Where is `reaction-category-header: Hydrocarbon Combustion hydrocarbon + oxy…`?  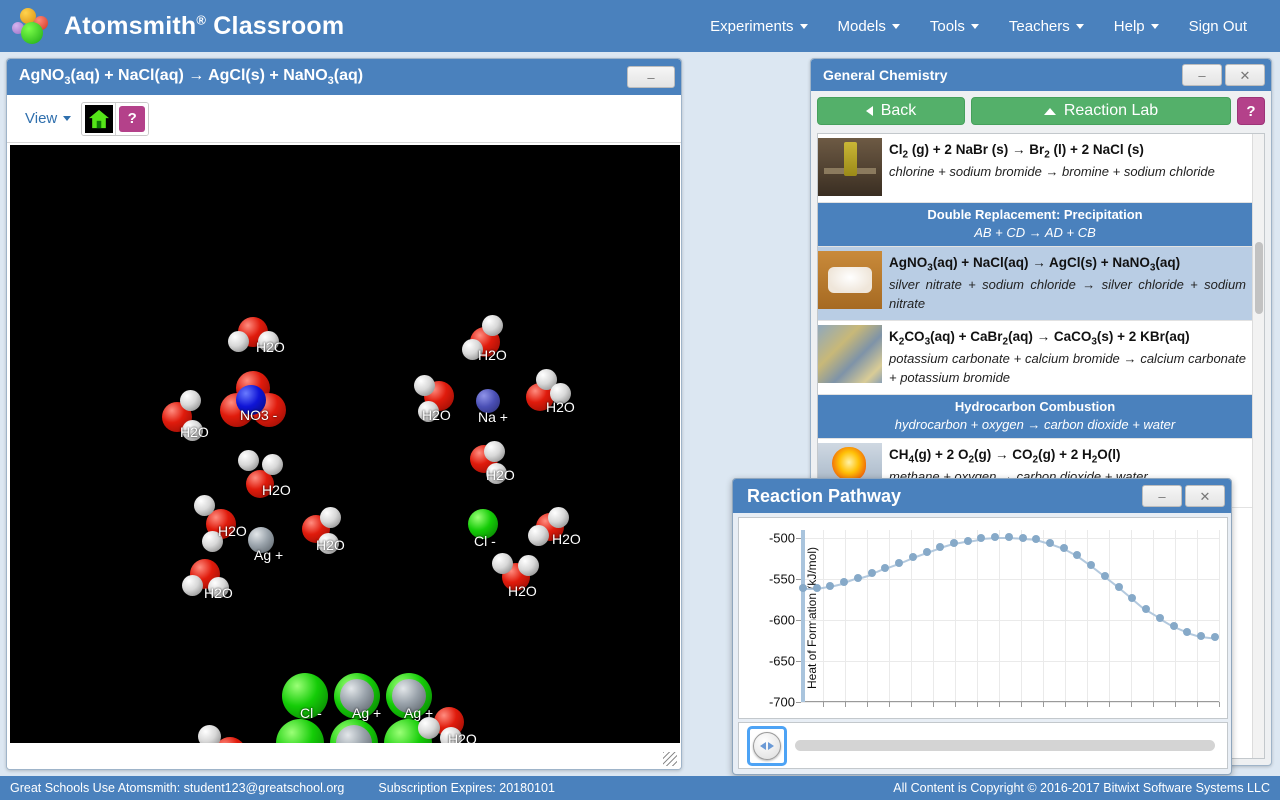
reaction-category-header: Hydrocarbon Combustion hydrocarbon + oxy… is located at coordinates (1035, 416).